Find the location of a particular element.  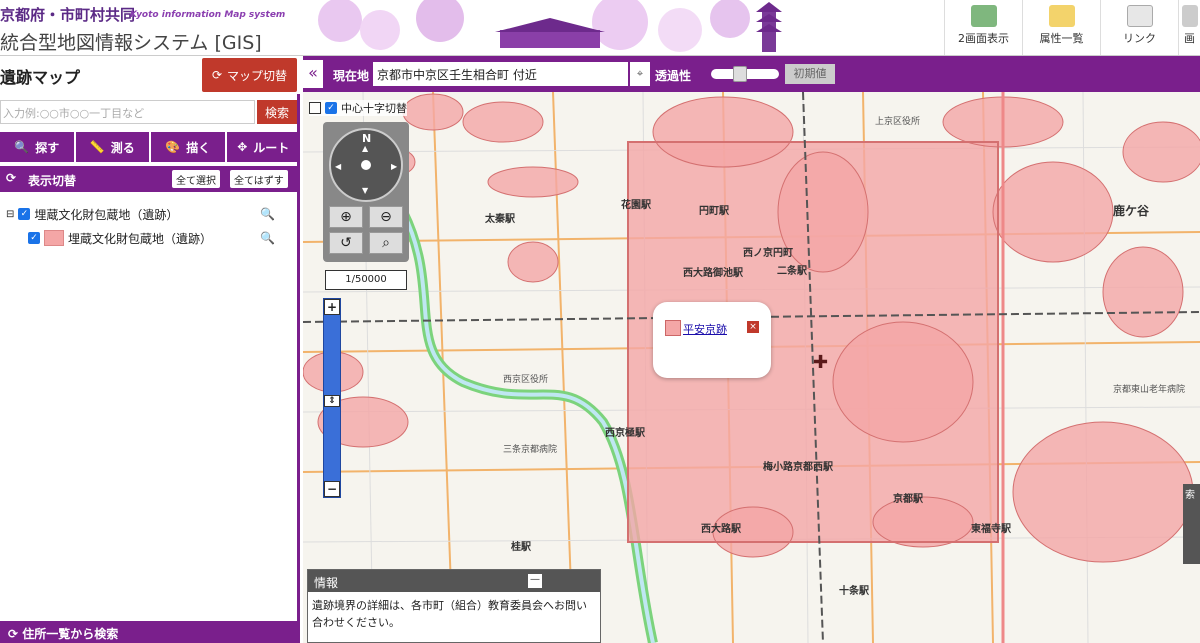

reset-transparency-button: 初期値 is located at coordinates (810, 74).